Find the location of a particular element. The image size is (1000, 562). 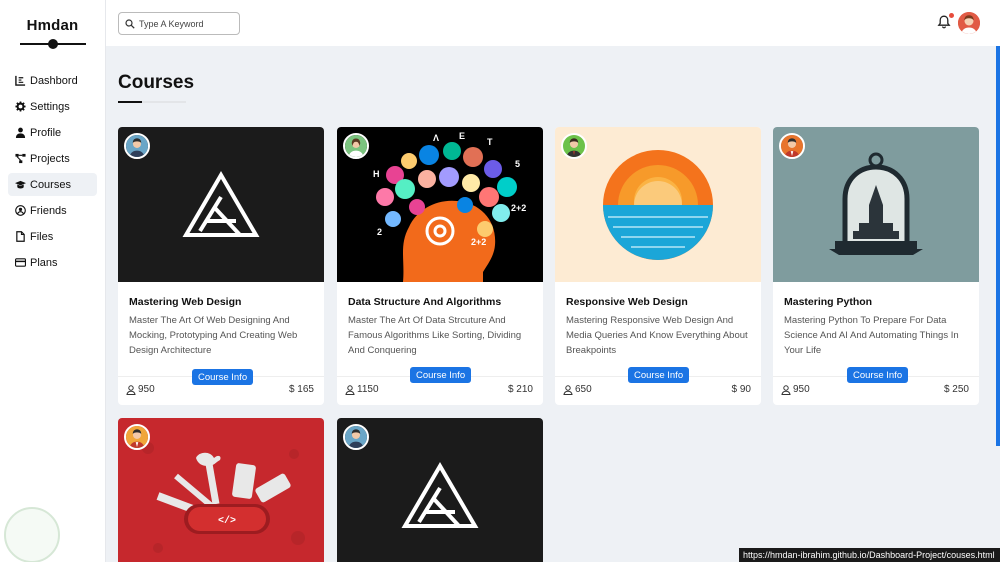

sidebar-item-label: Plans is located at coordinates (44, 262).